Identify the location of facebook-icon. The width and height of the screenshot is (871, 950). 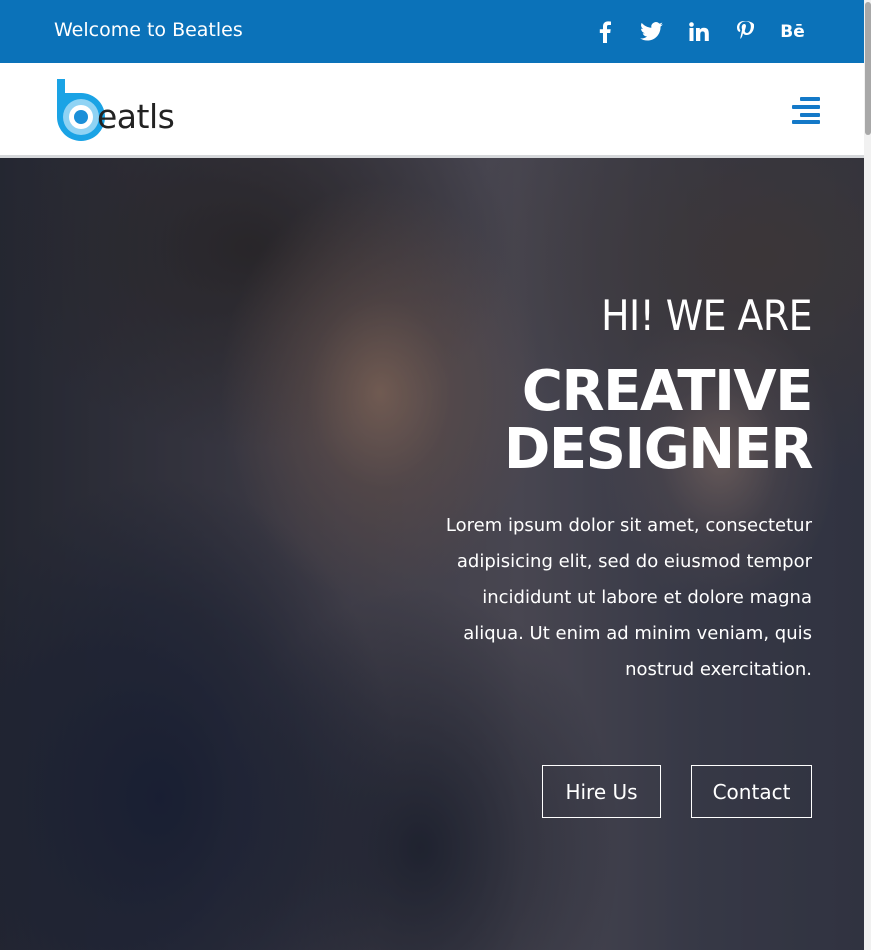
(604, 31).